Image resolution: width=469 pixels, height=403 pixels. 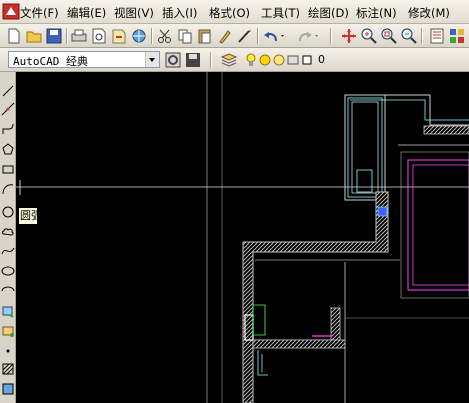 I want to click on publish-icon, so click(x=119, y=36).